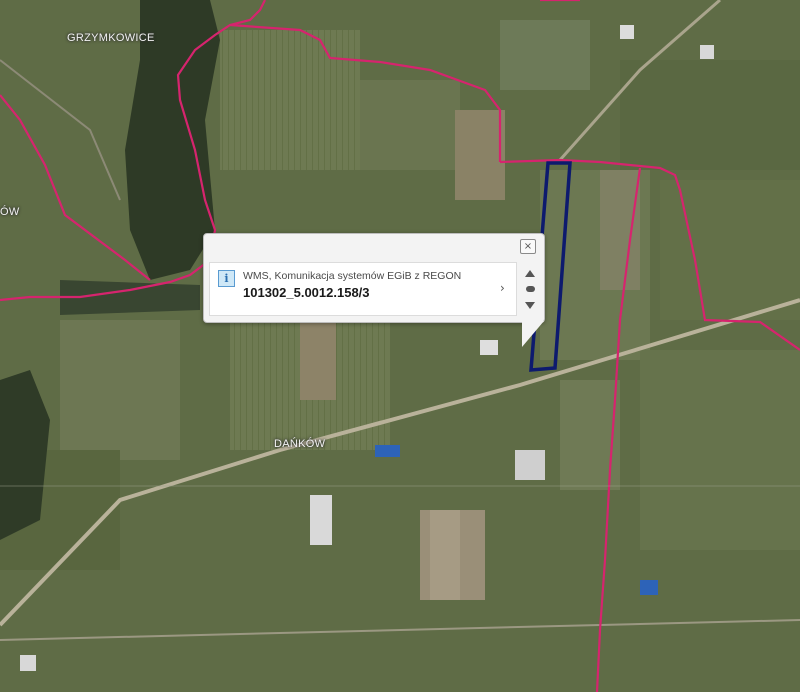  What do you see at coordinates (226, 278) in the screenshot?
I see `info-icon: i` at bounding box center [226, 278].